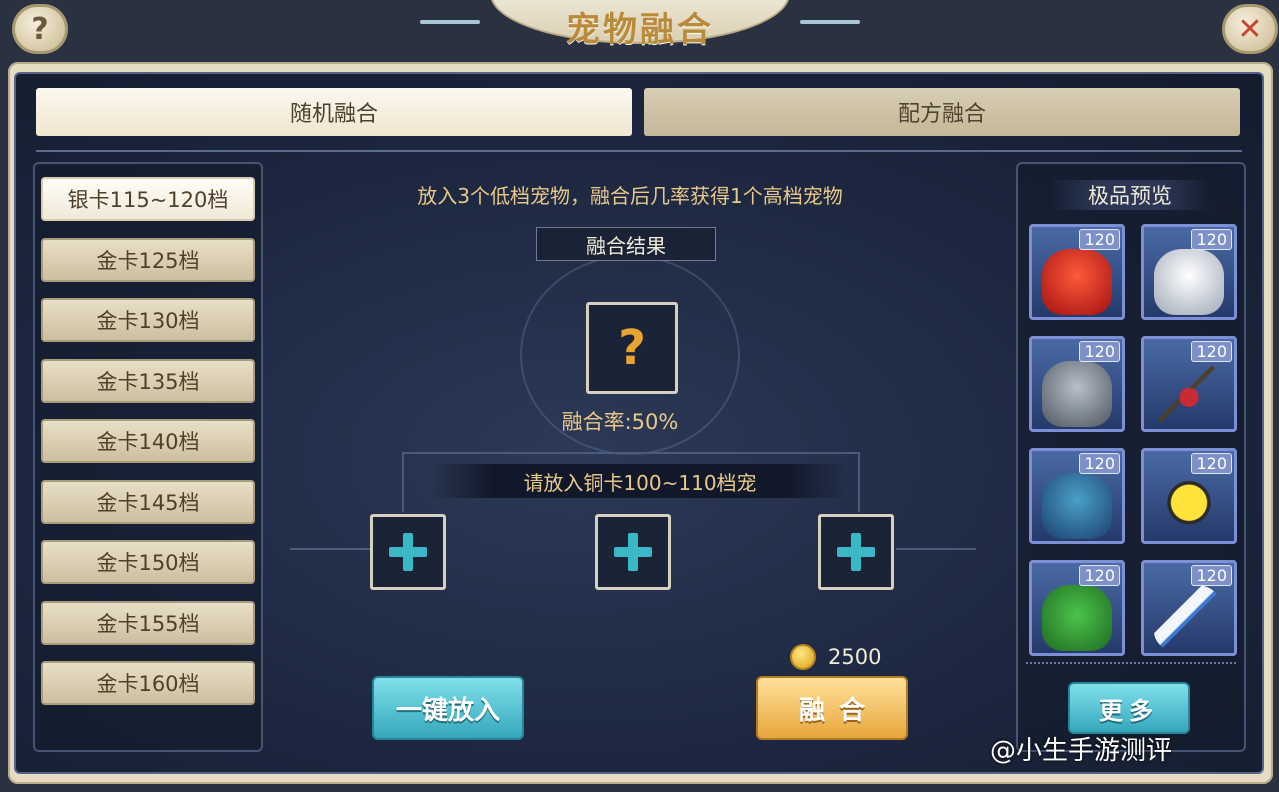 The width and height of the screenshot is (1279, 792). What do you see at coordinates (148, 260) in the screenshot?
I see `grade-item-gold-125: 金卡125档` at bounding box center [148, 260].